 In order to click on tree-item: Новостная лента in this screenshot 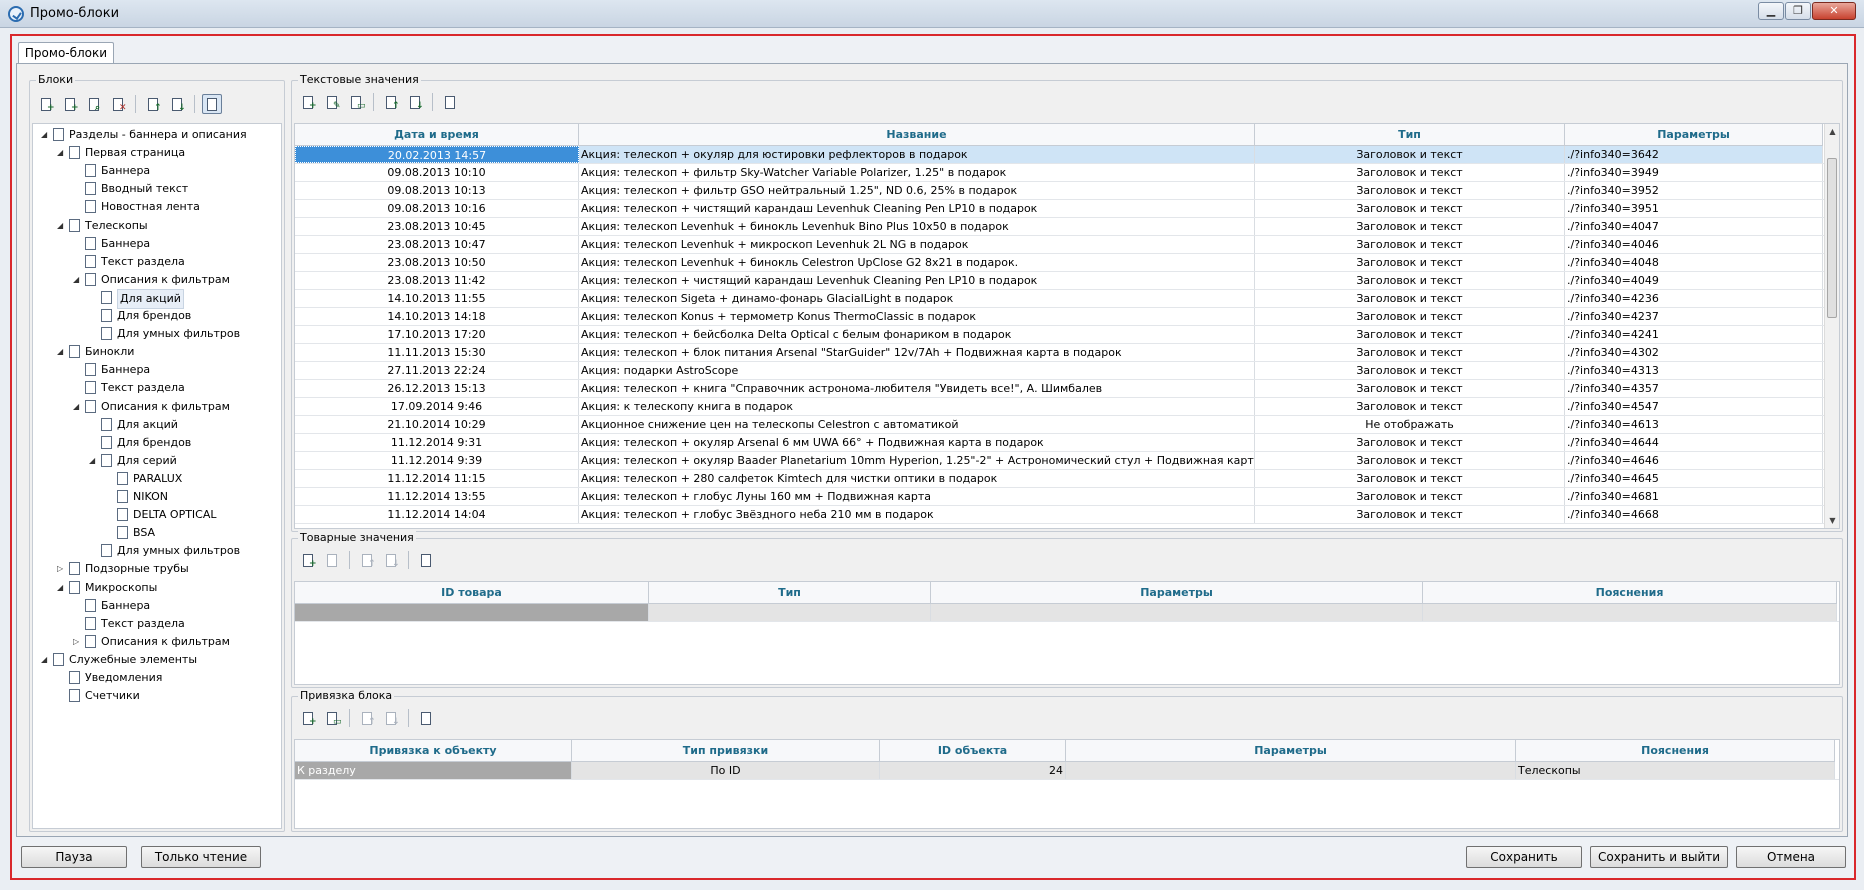, I will do `click(157, 207)`.